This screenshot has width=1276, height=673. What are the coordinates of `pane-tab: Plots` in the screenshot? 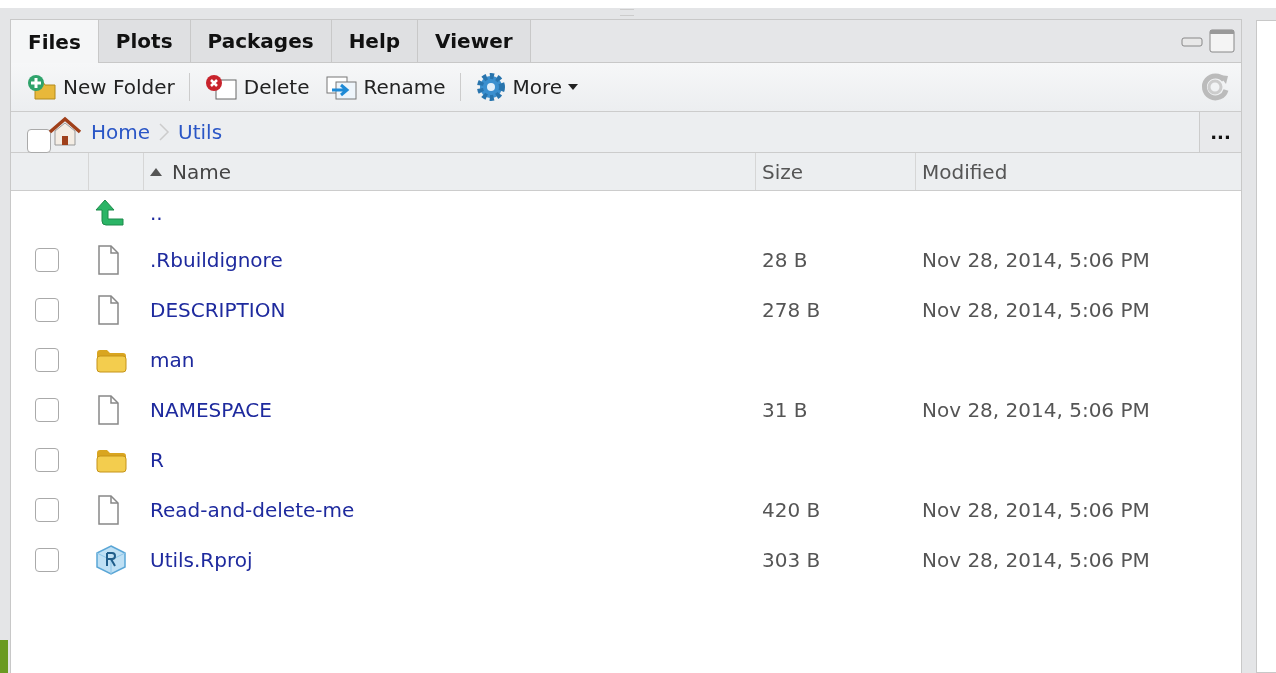 It's located at (144, 41).